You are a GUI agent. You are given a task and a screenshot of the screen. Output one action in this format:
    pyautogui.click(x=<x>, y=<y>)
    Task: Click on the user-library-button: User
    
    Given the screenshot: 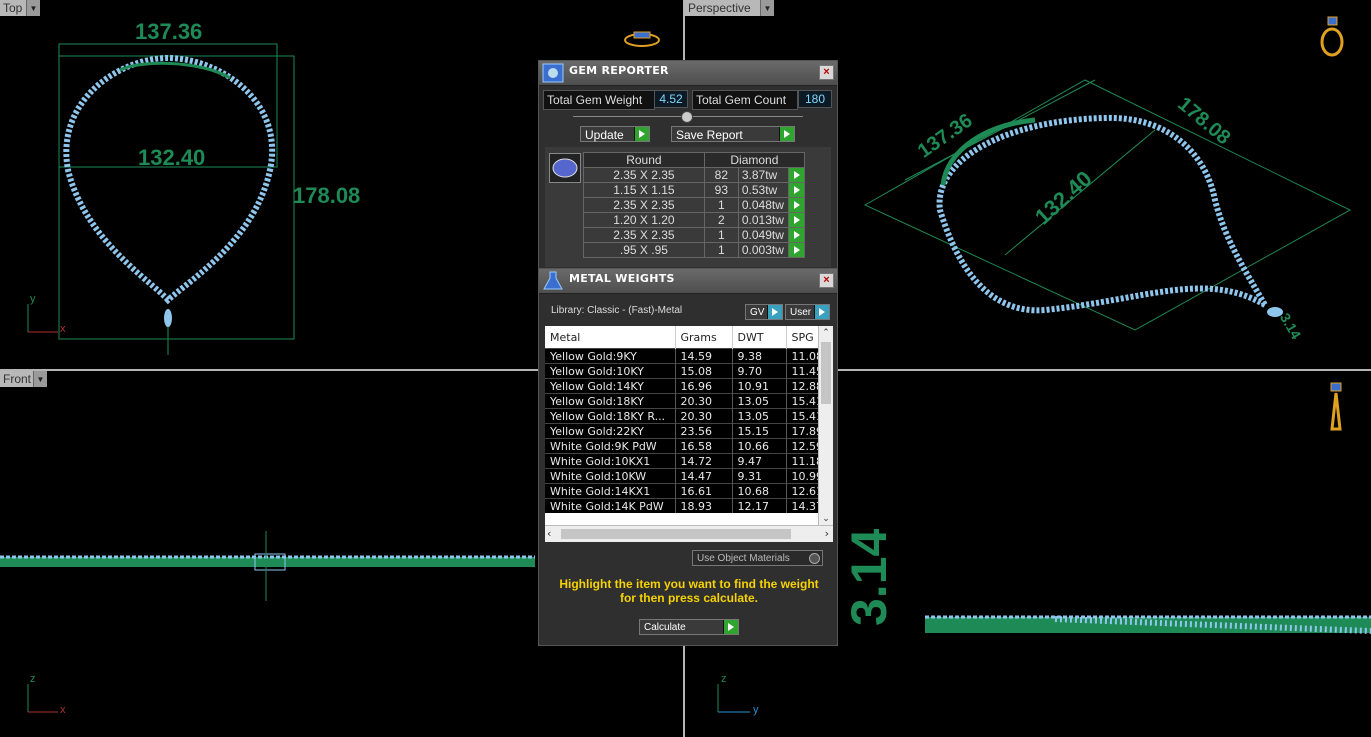 What is the action you would take?
    pyautogui.click(x=807, y=312)
    